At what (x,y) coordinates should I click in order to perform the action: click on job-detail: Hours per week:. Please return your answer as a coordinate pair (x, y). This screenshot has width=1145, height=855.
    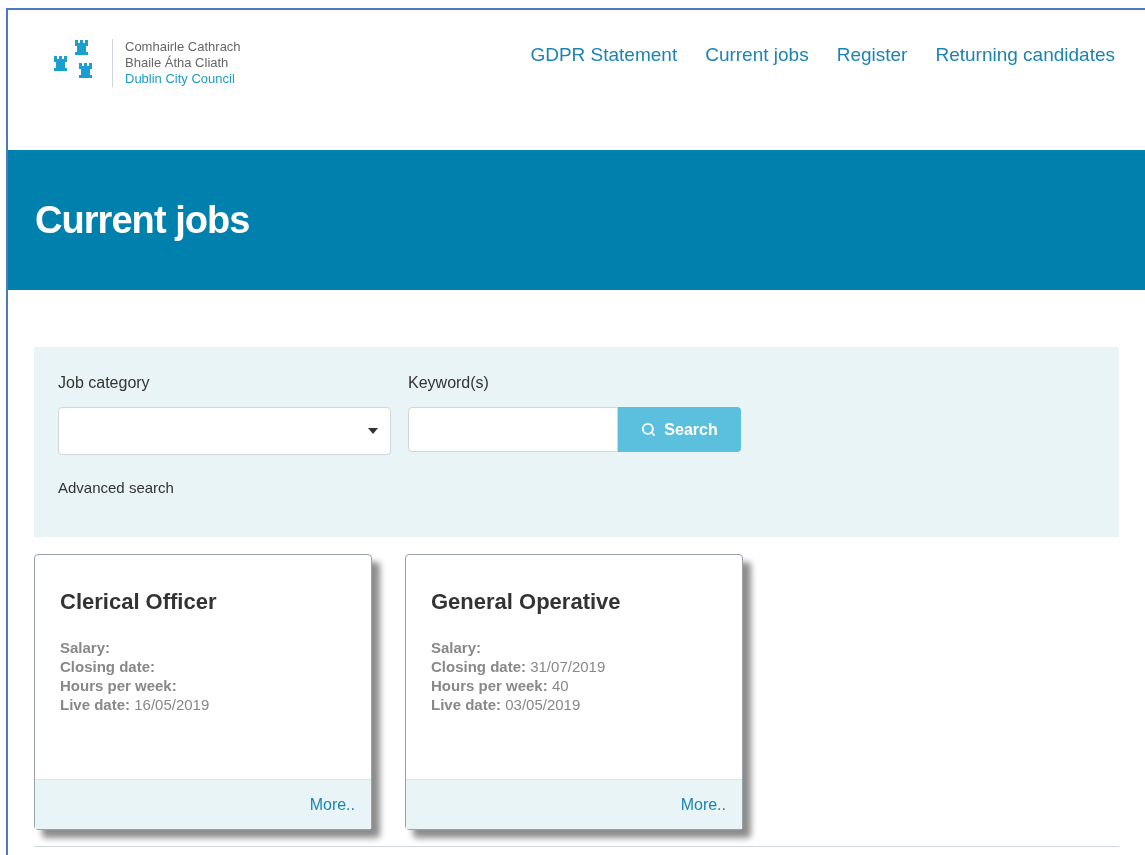
    Looking at the image, I should click on (119, 685).